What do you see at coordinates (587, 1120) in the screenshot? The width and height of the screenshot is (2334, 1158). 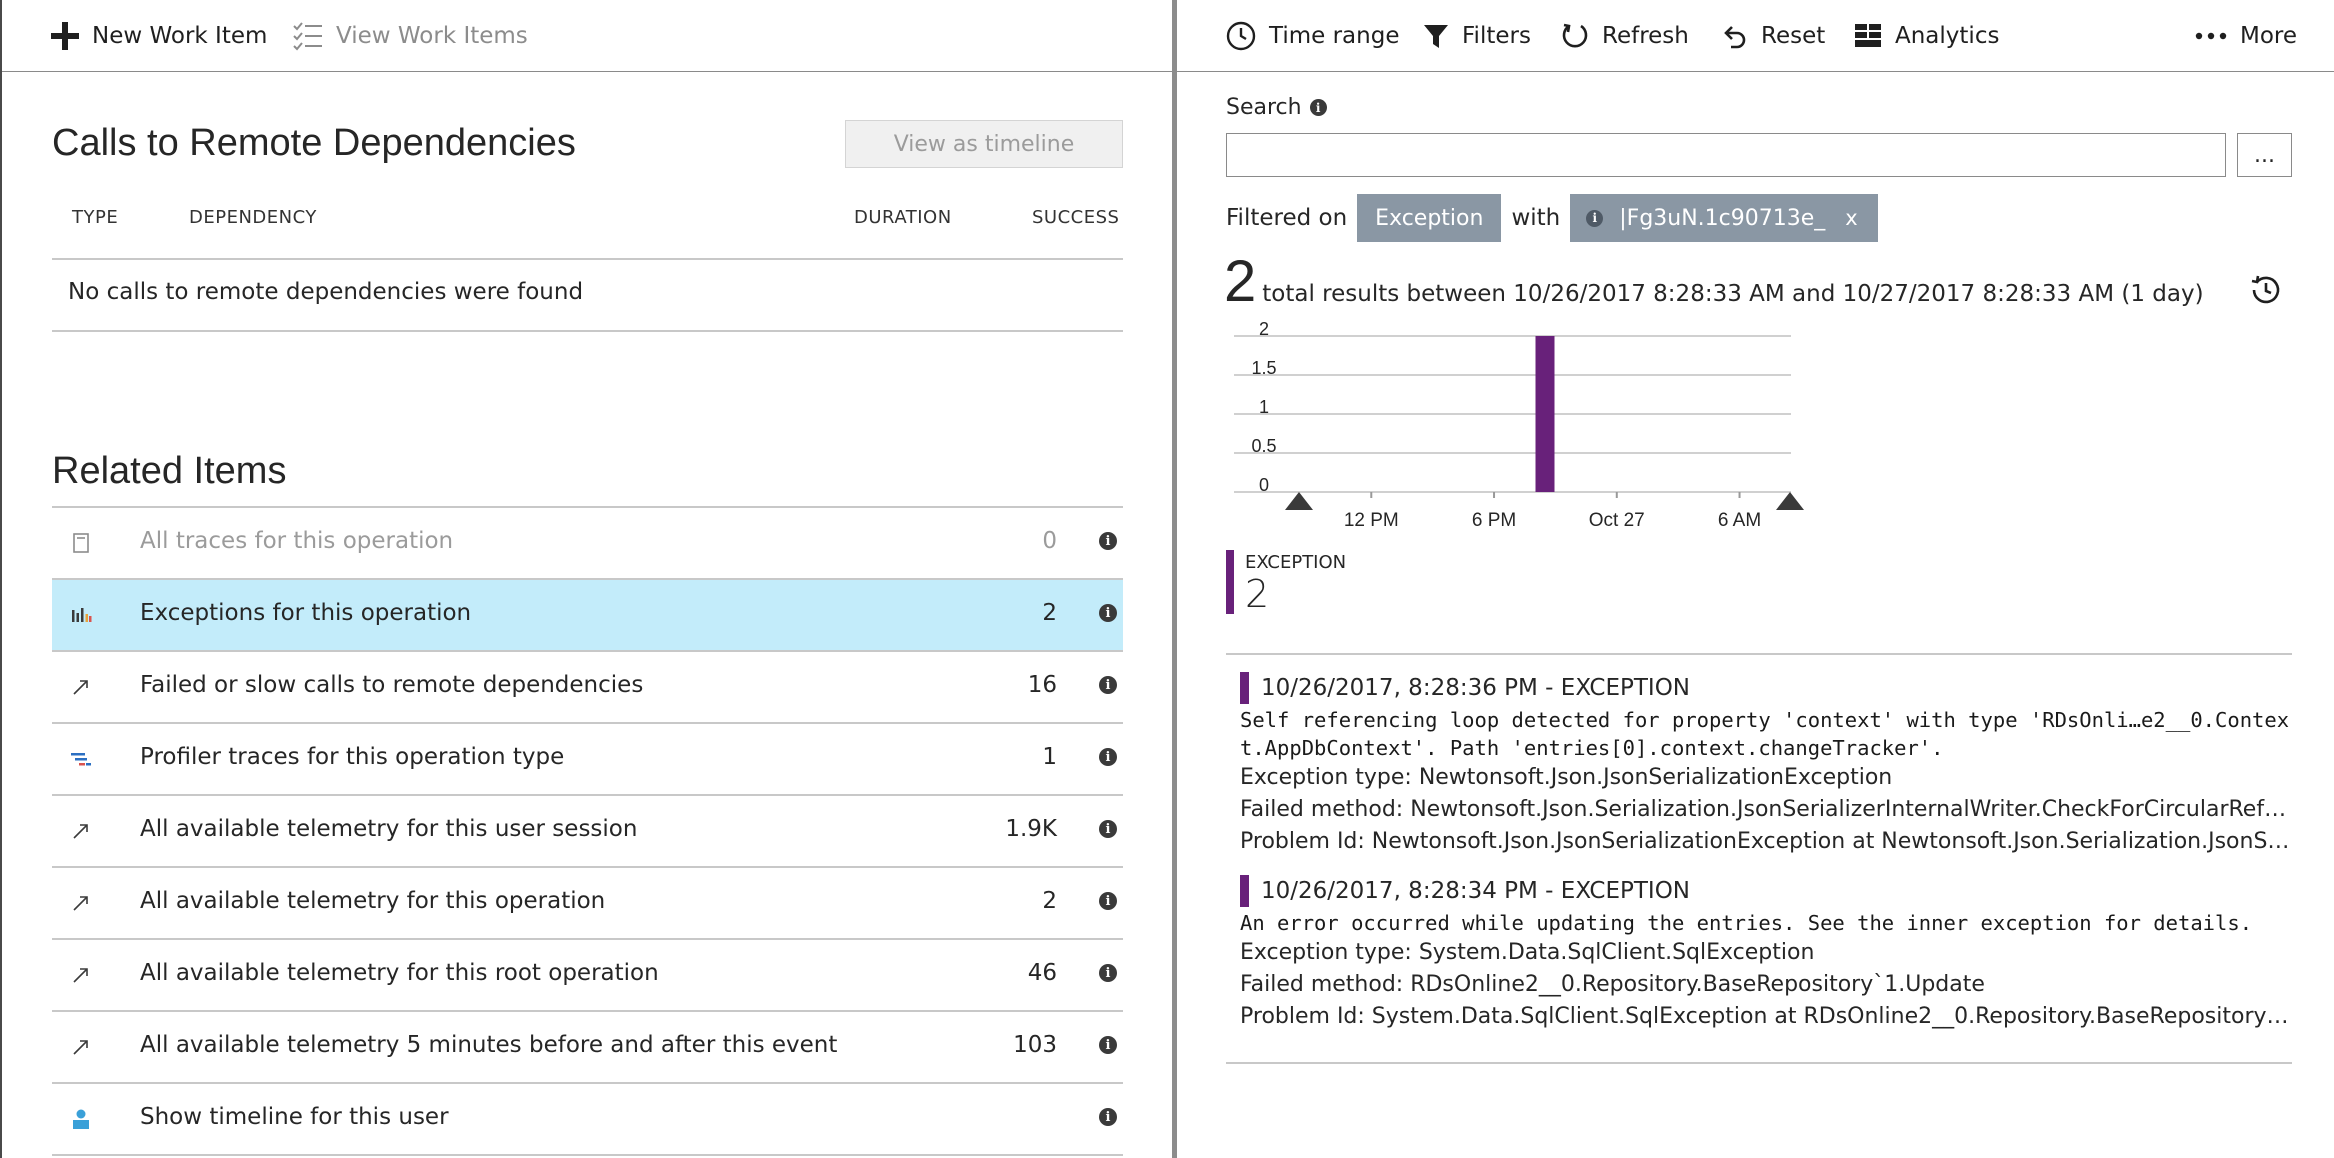 I see `related-item-user-timeline: Show timeline for this user i` at bounding box center [587, 1120].